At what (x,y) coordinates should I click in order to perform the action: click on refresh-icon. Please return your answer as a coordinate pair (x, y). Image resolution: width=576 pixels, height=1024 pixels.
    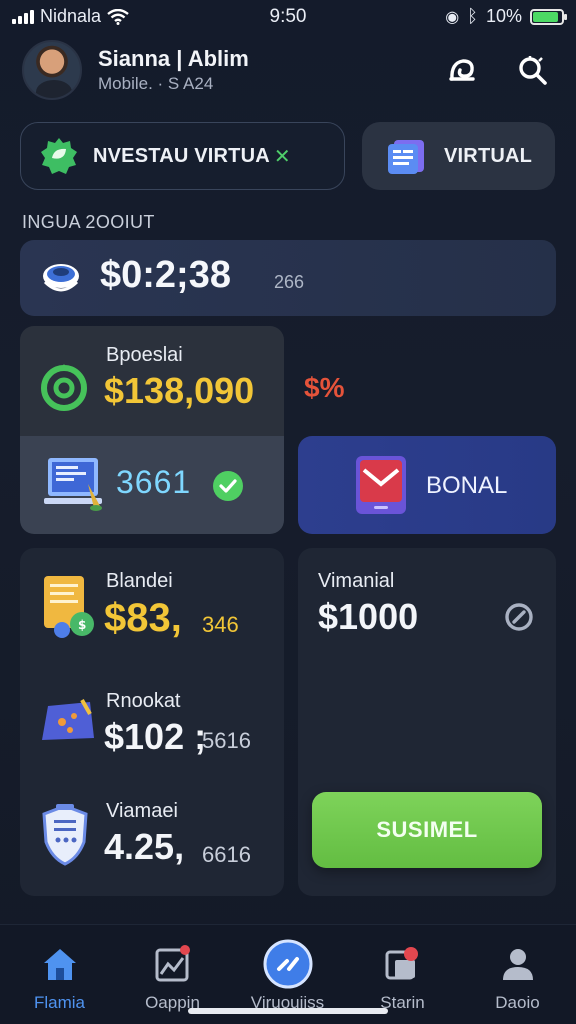
    Looking at the image, I should click on (462, 70).